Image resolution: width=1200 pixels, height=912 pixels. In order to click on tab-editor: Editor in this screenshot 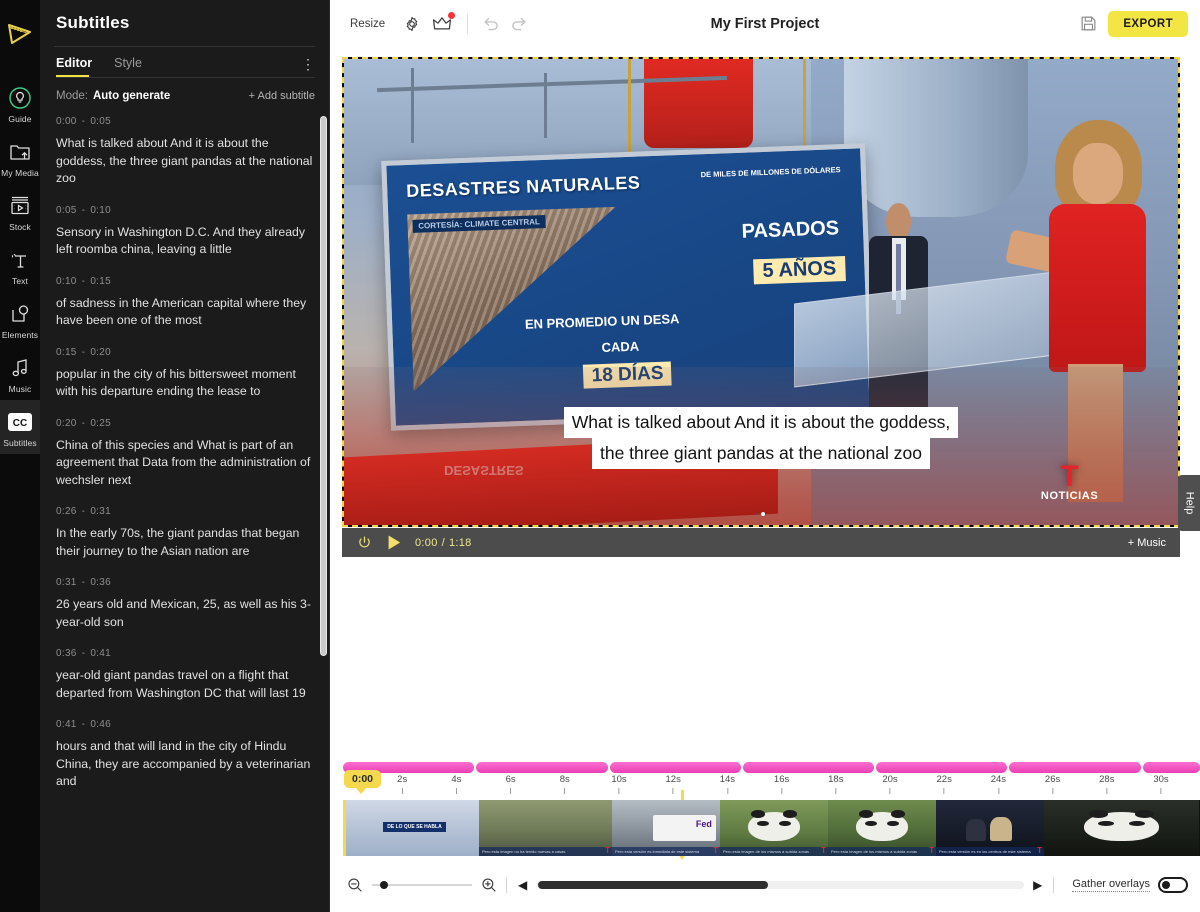, I will do `click(74, 66)`.